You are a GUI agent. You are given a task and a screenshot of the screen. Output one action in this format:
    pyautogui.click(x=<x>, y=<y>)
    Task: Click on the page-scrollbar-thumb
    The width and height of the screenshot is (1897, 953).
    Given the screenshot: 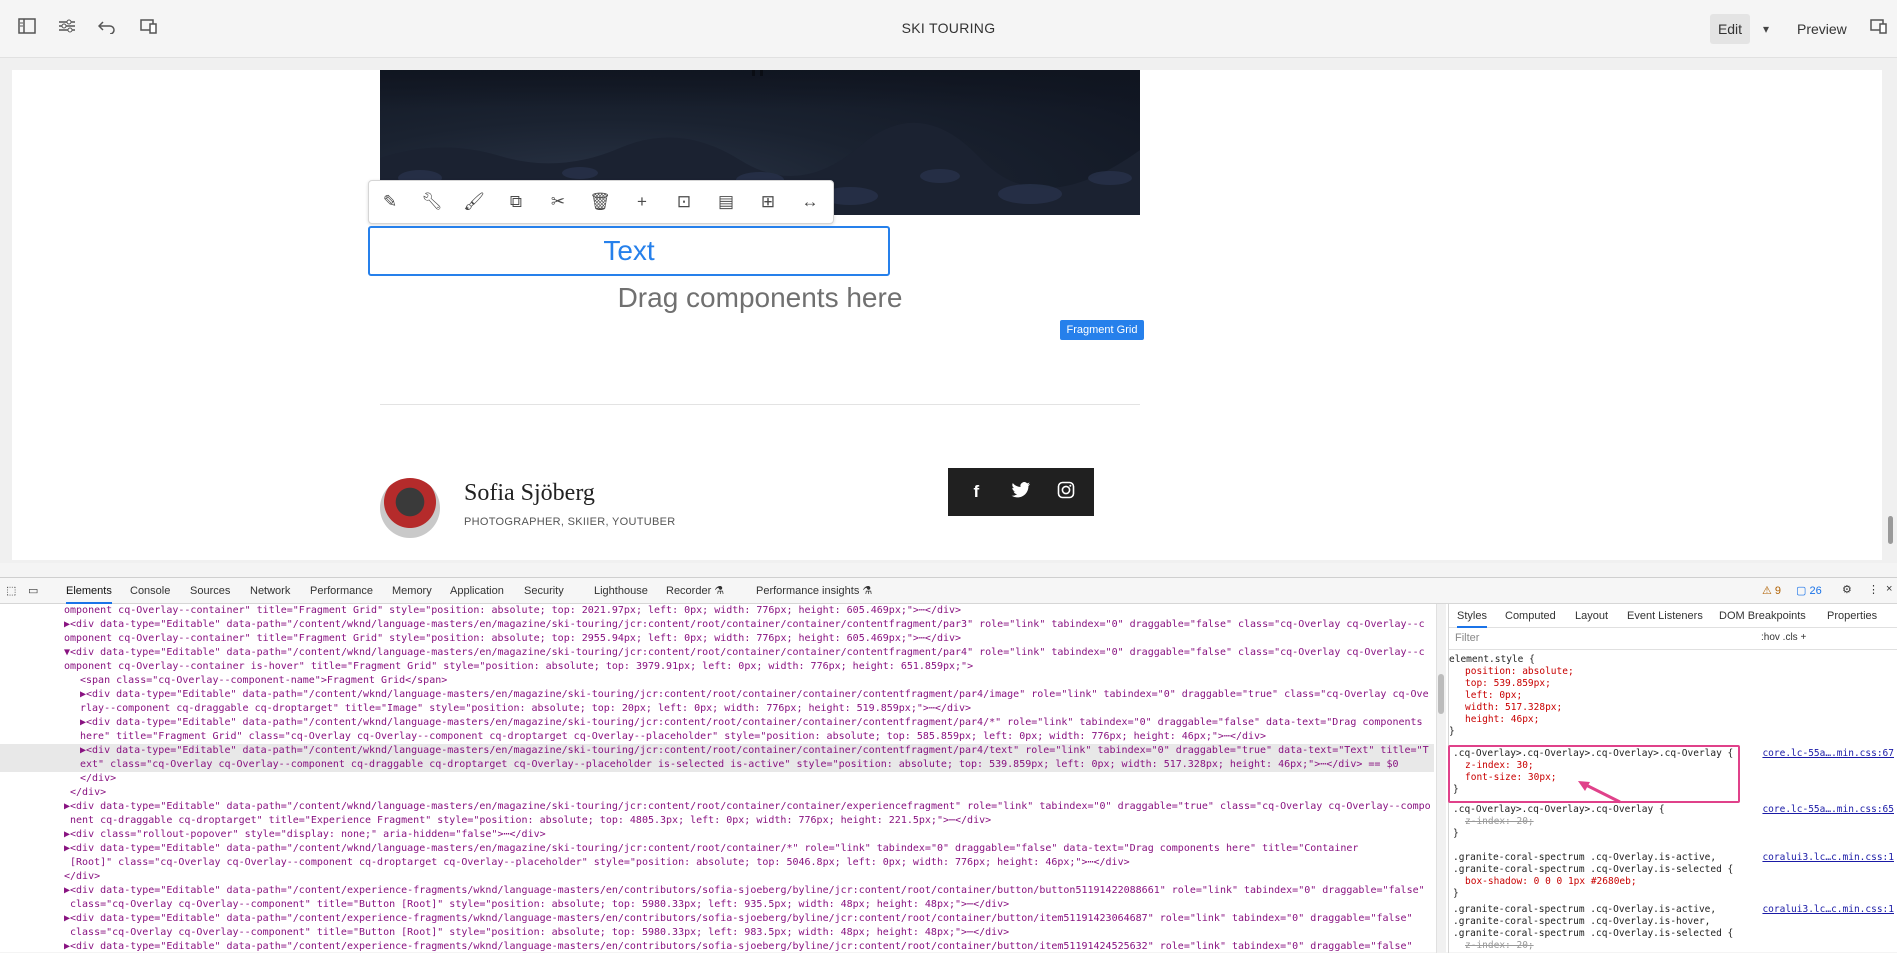 What is the action you would take?
    pyautogui.click(x=1890, y=530)
    